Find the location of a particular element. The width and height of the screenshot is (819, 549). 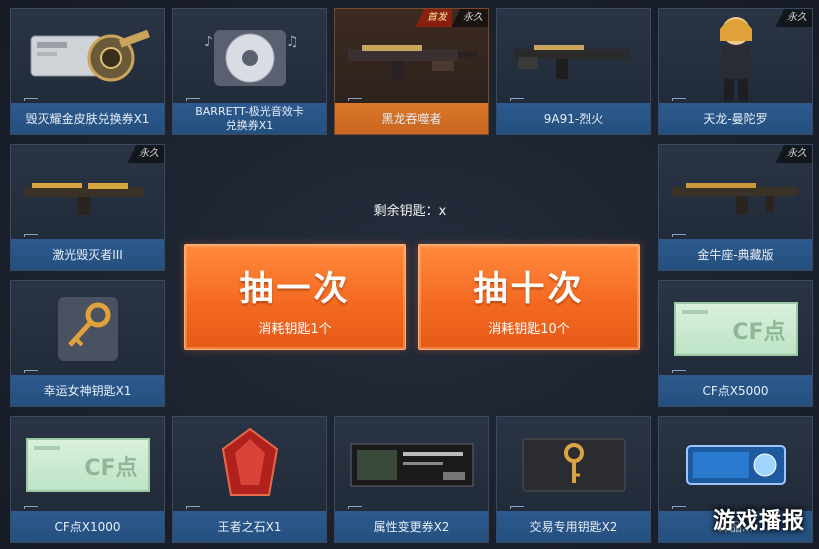

reward-tile-12: 属性变更券X2 is located at coordinates (411, 479).